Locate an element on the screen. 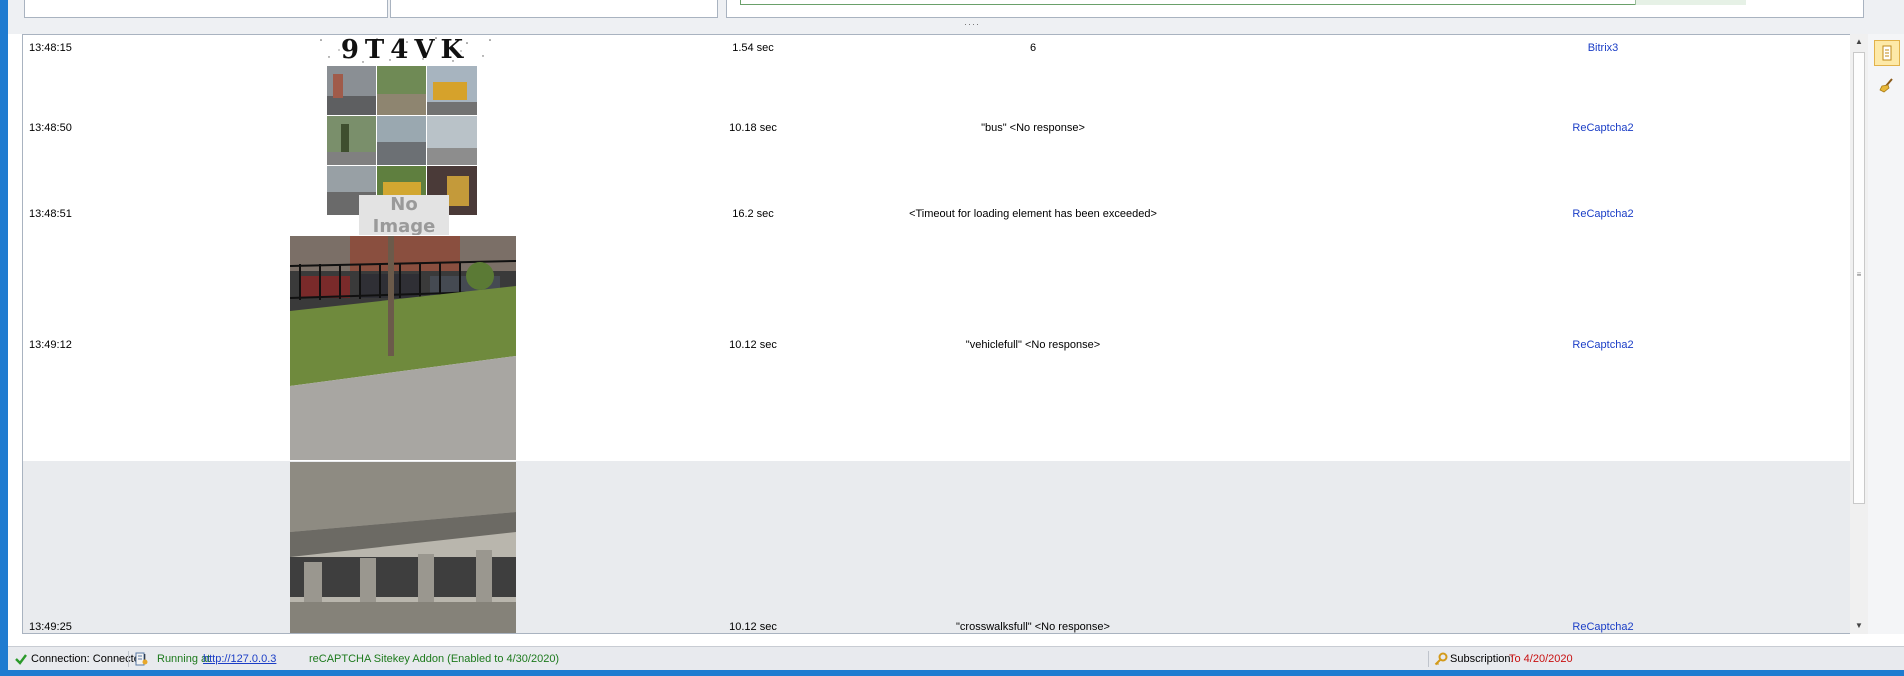 The image size is (1904, 676). row-answer: "crosswalksfull" <No response> is located at coordinates (1033, 627).